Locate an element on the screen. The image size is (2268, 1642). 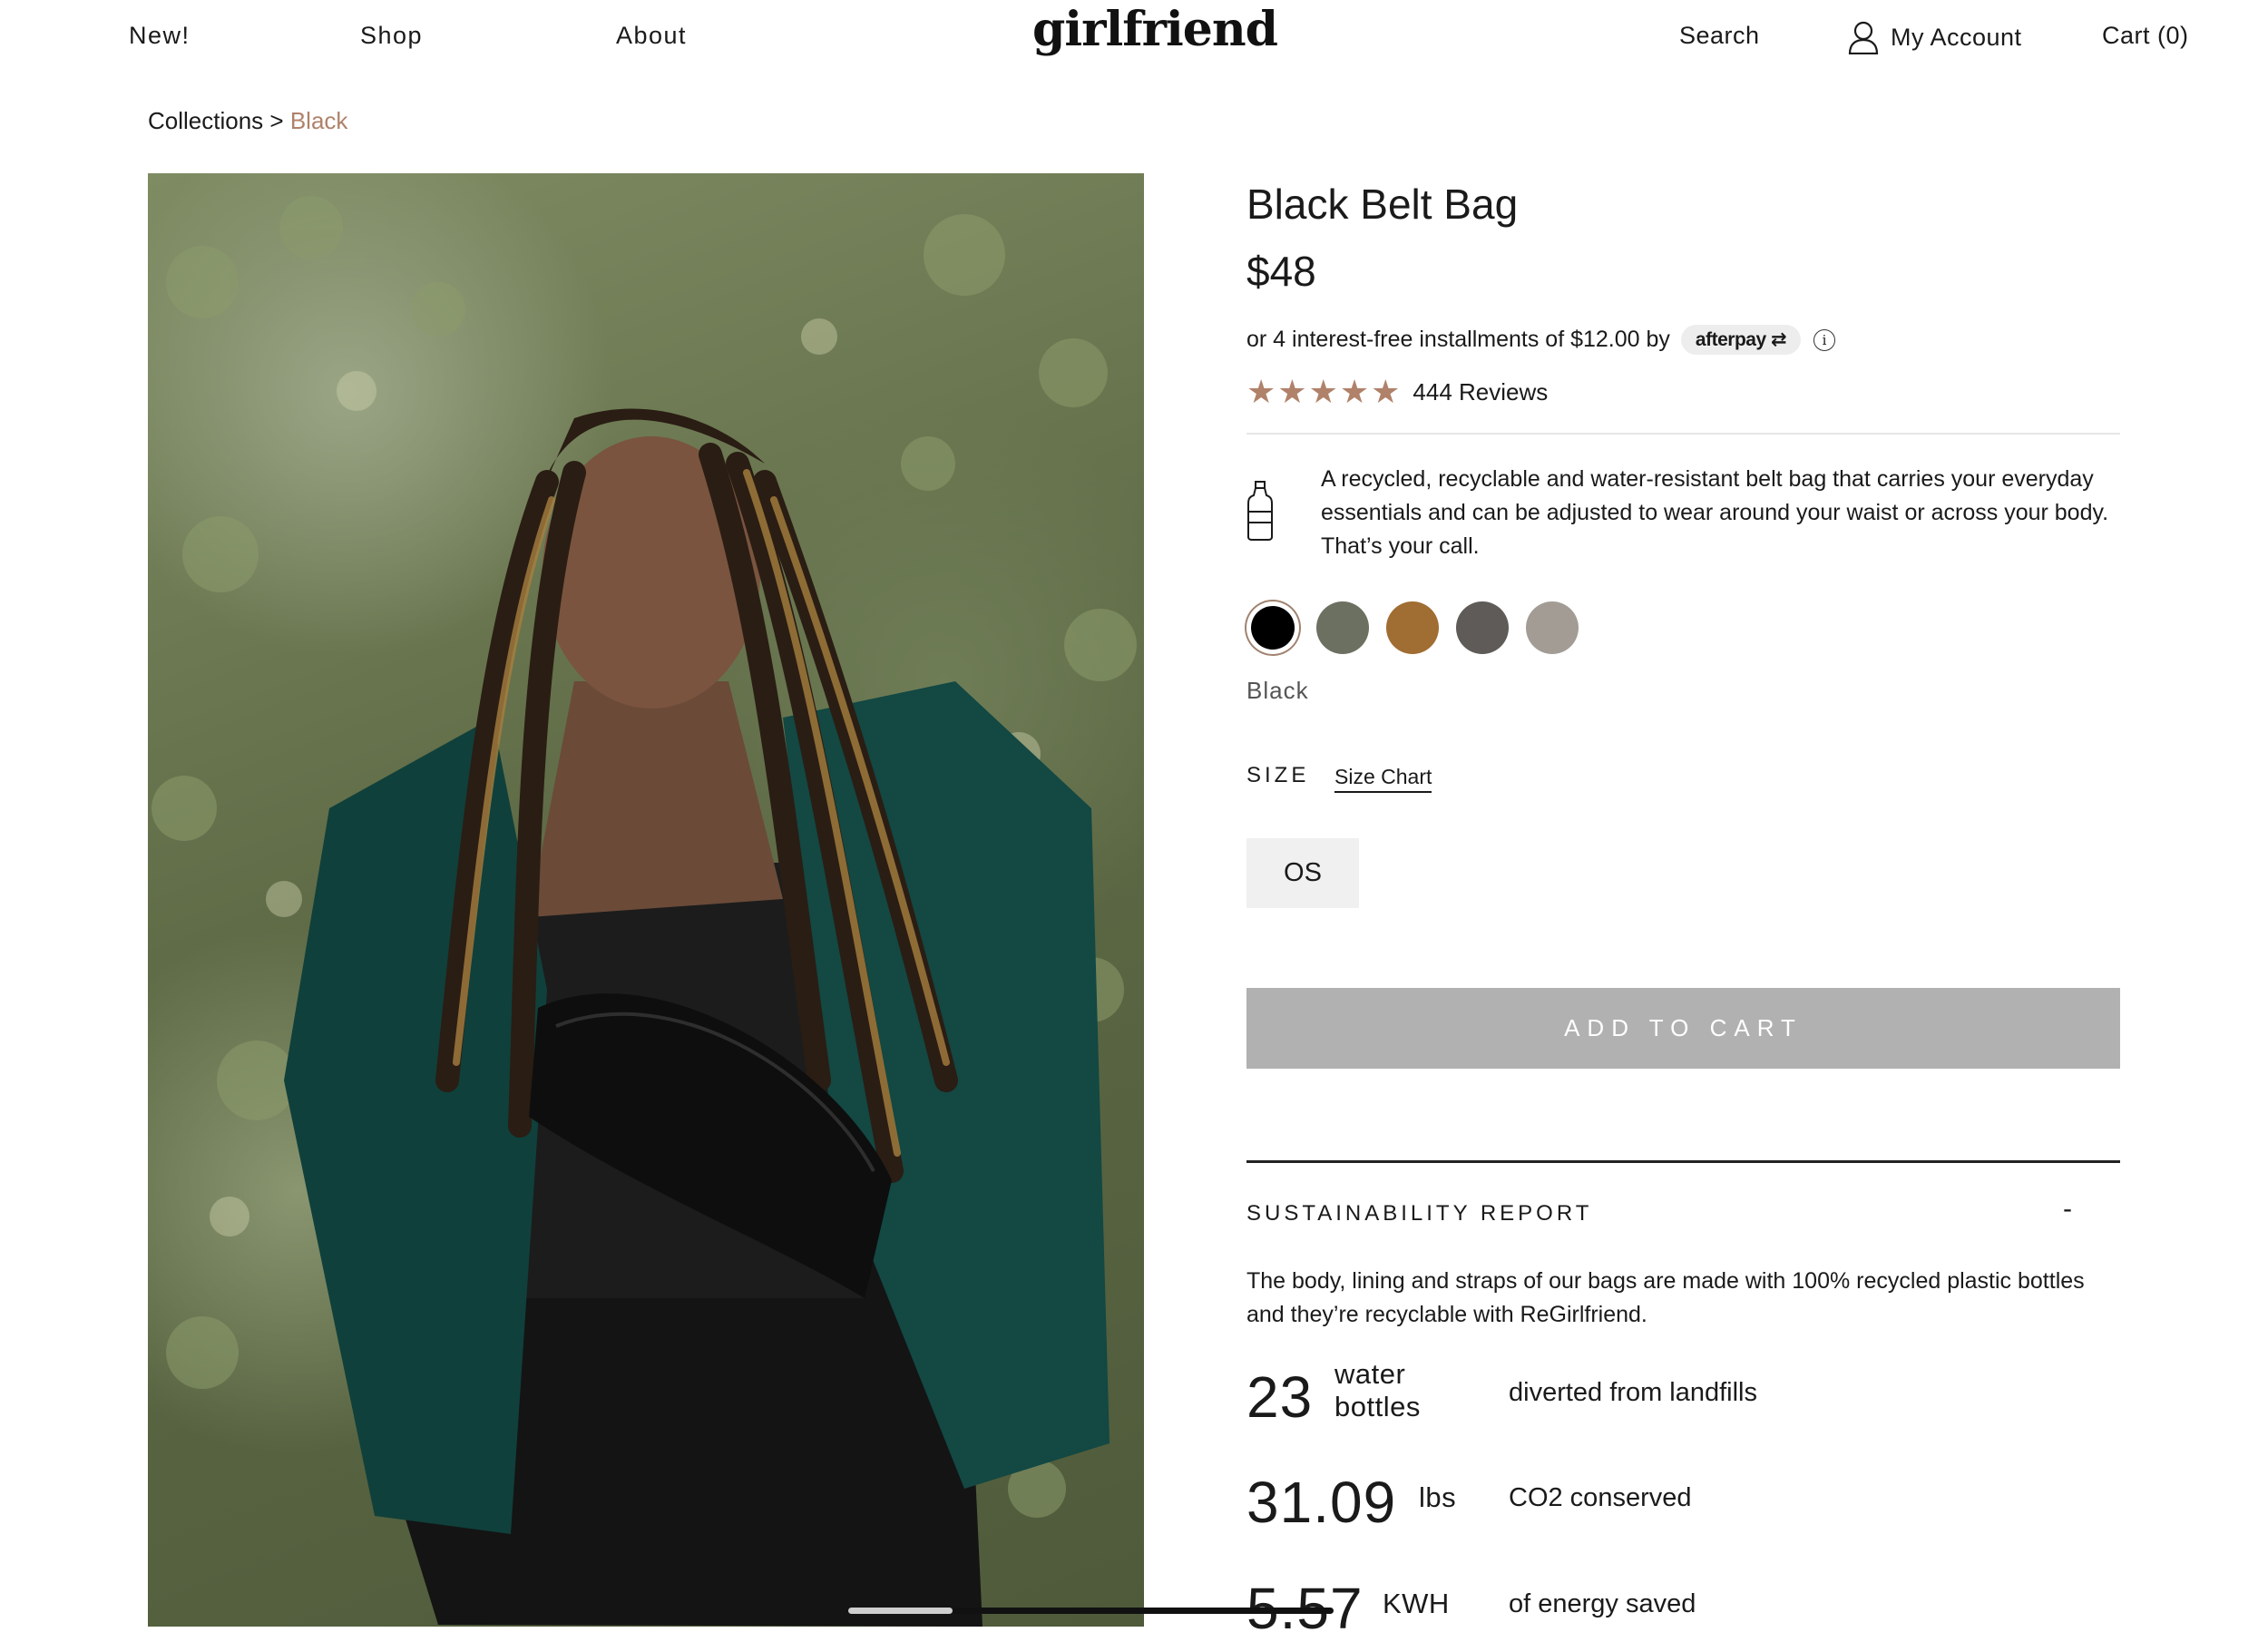
stat-water-bottles: 23 water bottles diverted from landfills is located at coordinates (1683, 1395).